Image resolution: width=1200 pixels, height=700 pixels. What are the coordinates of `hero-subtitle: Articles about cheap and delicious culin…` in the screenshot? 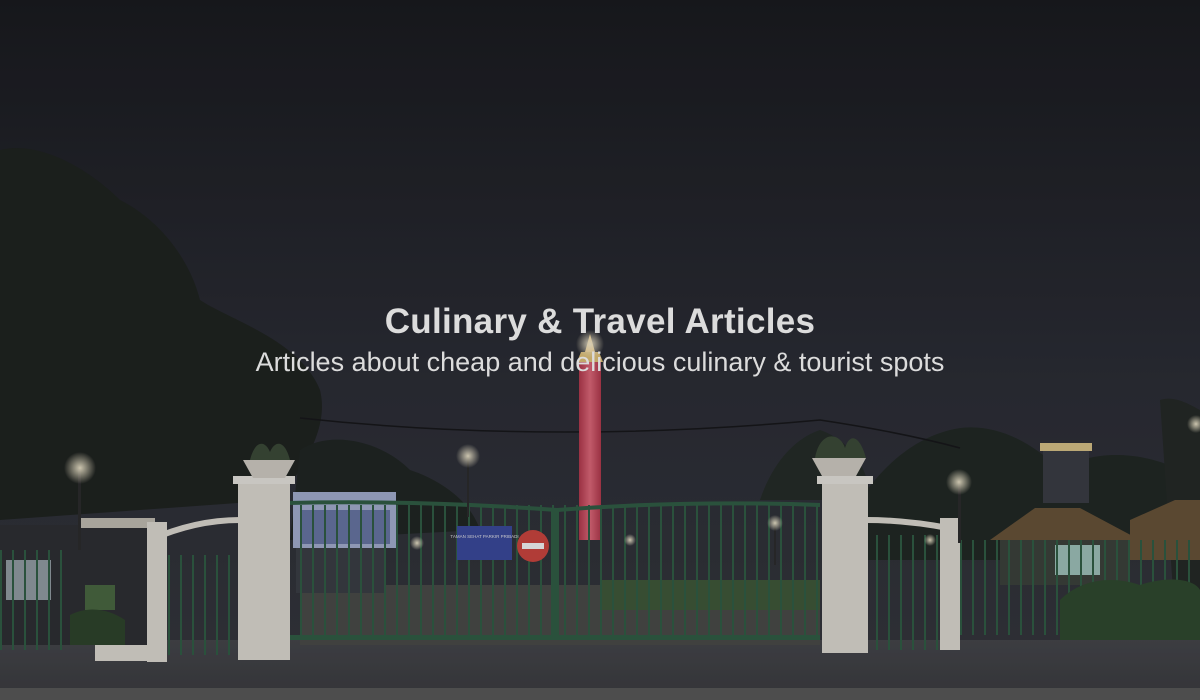 It's located at (600, 362).